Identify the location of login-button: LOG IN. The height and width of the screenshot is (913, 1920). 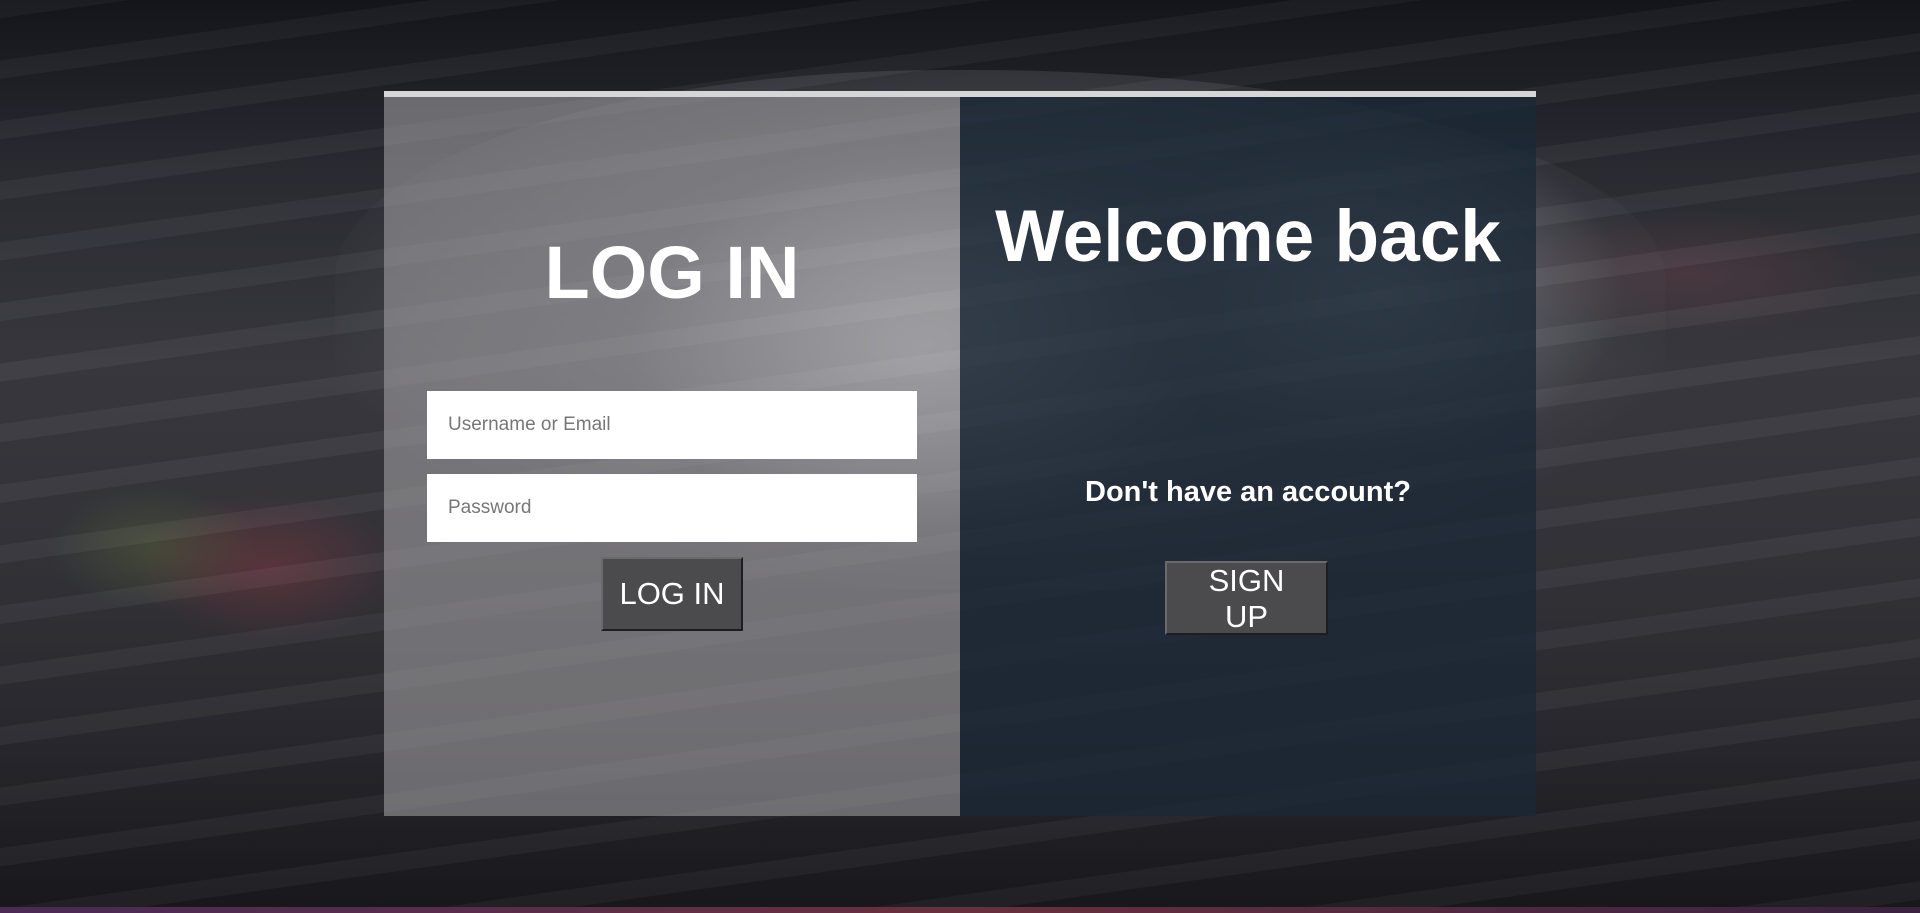
(672, 594).